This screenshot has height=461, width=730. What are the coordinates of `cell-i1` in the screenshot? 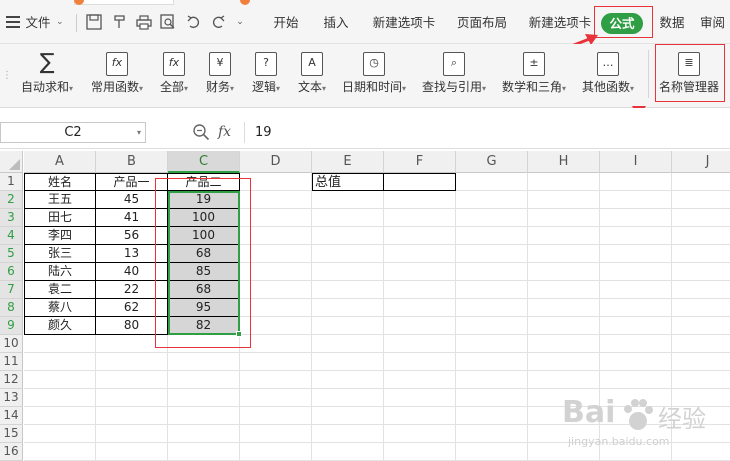 It's located at (636, 182).